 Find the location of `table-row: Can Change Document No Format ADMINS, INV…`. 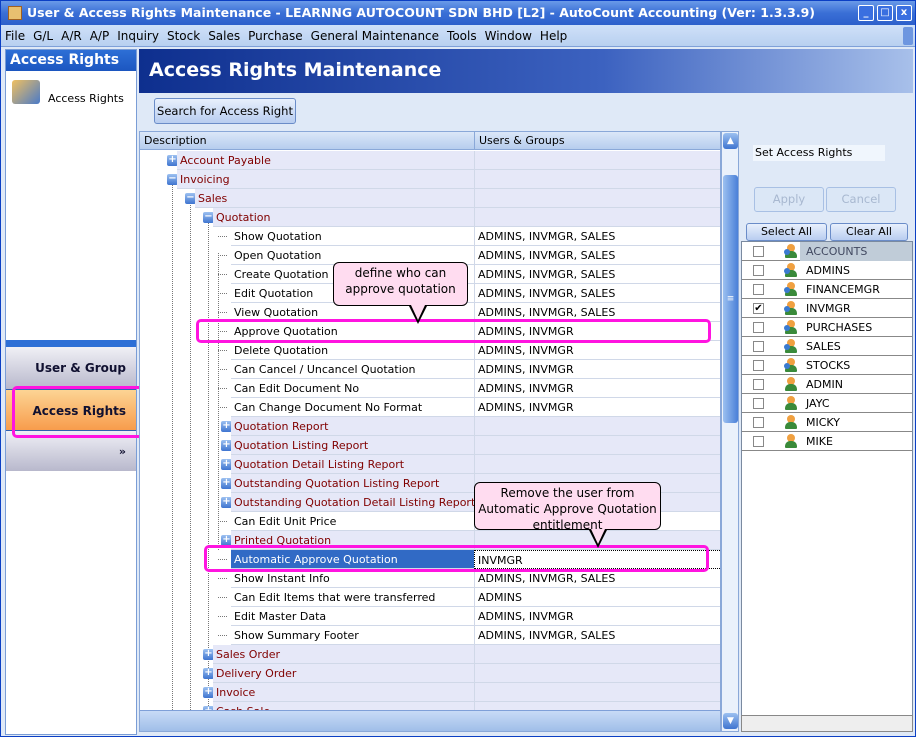

table-row: Can Change Document No Format ADMINS, INV… is located at coordinates (430, 407).